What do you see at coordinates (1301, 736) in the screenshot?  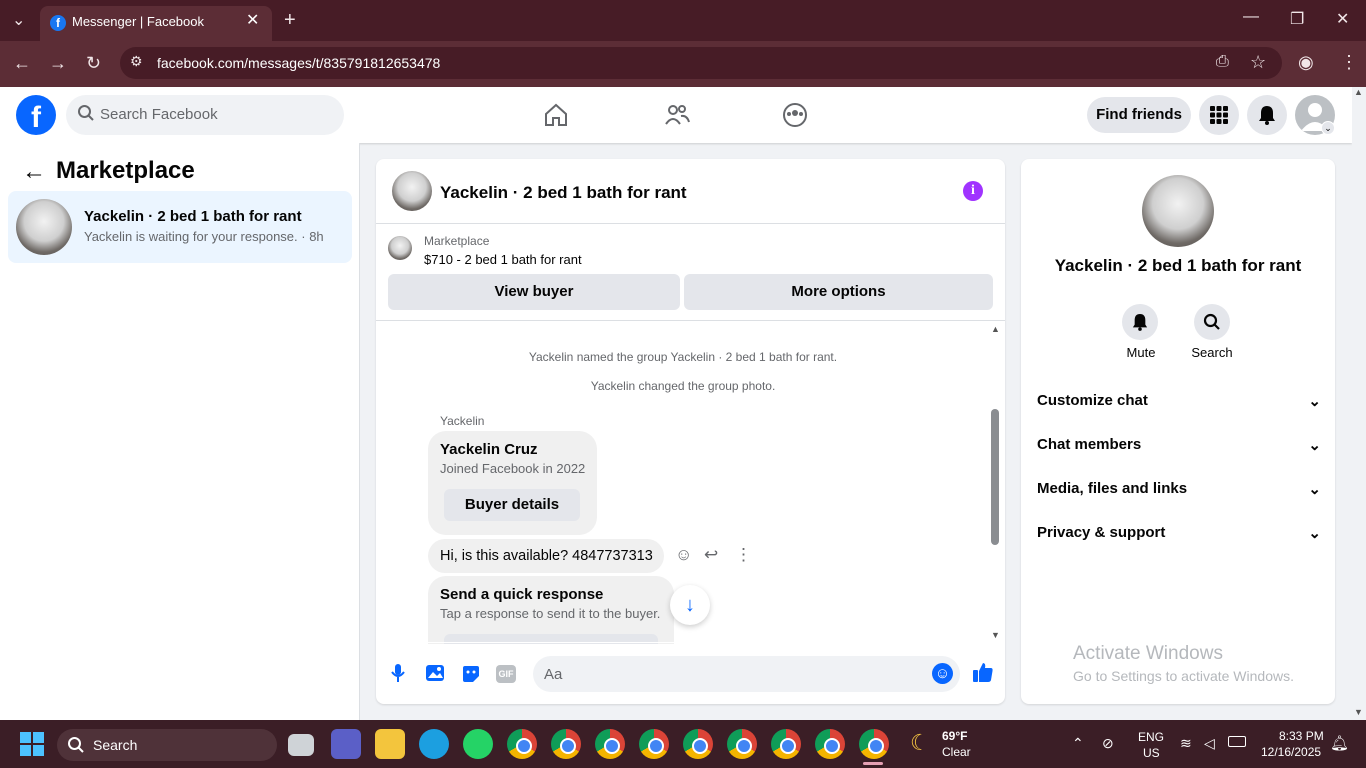 I see `clock-time: 8:33 PM` at bounding box center [1301, 736].